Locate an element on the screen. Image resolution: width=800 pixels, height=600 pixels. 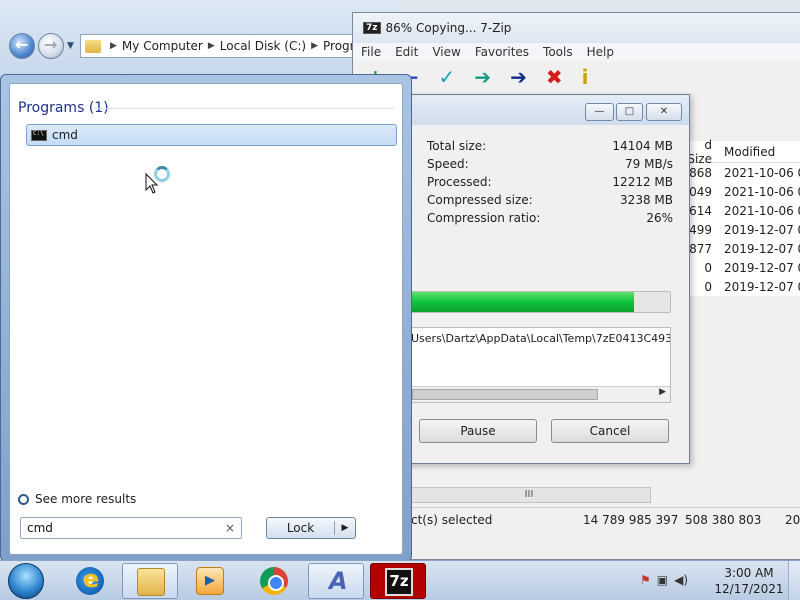
stat-label: Processed: is located at coordinates (459, 182).